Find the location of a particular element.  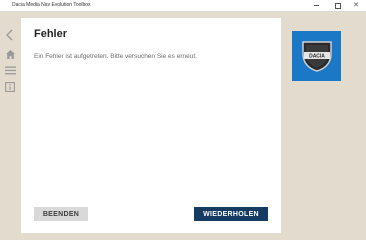

info-button is located at coordinates (10, 87).